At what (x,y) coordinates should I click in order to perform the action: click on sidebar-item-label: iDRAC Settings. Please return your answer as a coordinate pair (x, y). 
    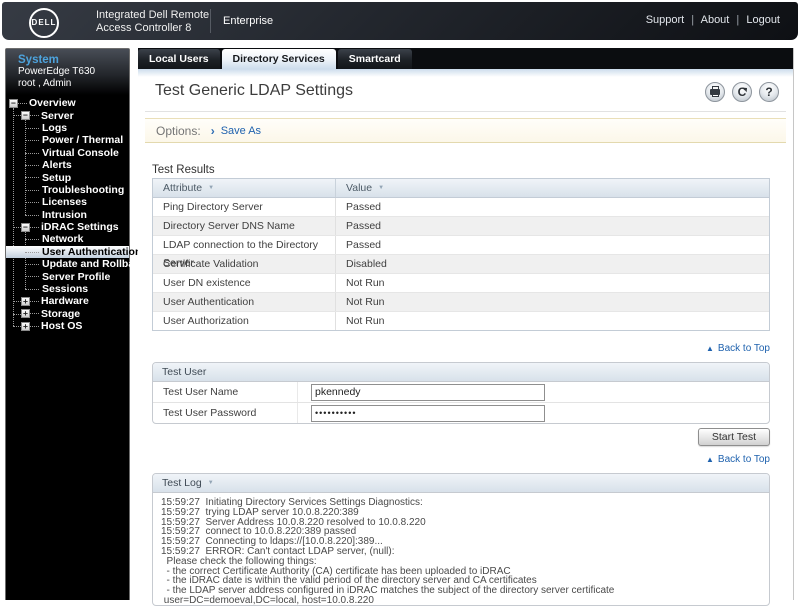
    Looking at the image, I should click on (80, 227).